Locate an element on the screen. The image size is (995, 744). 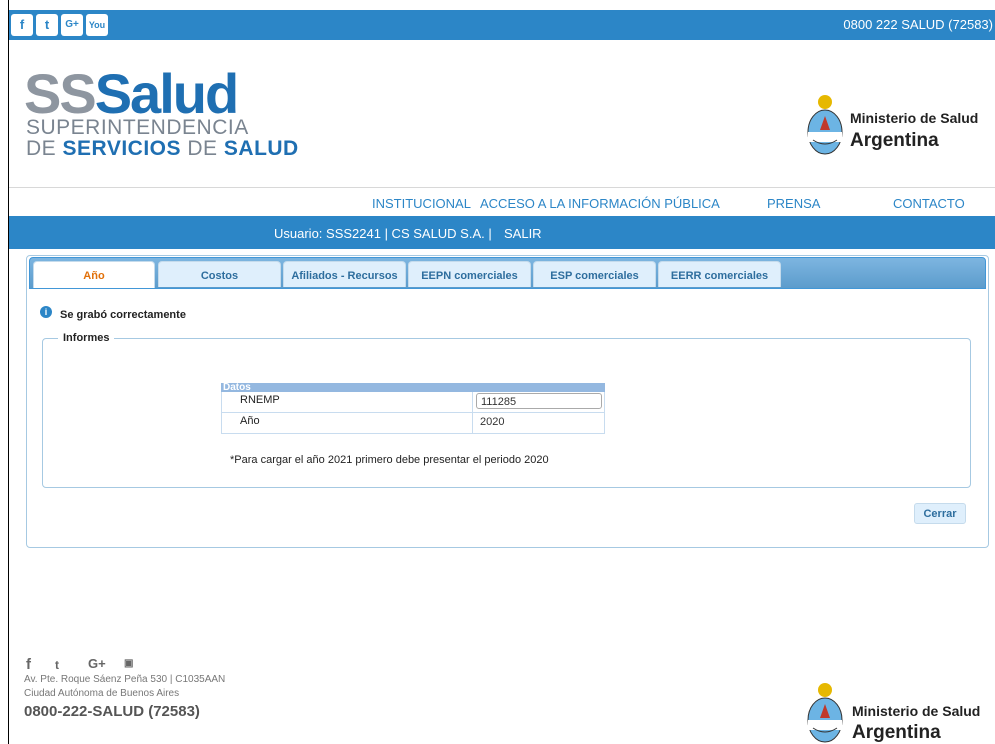
table-header: Datos is located at coordinates (413, 388).